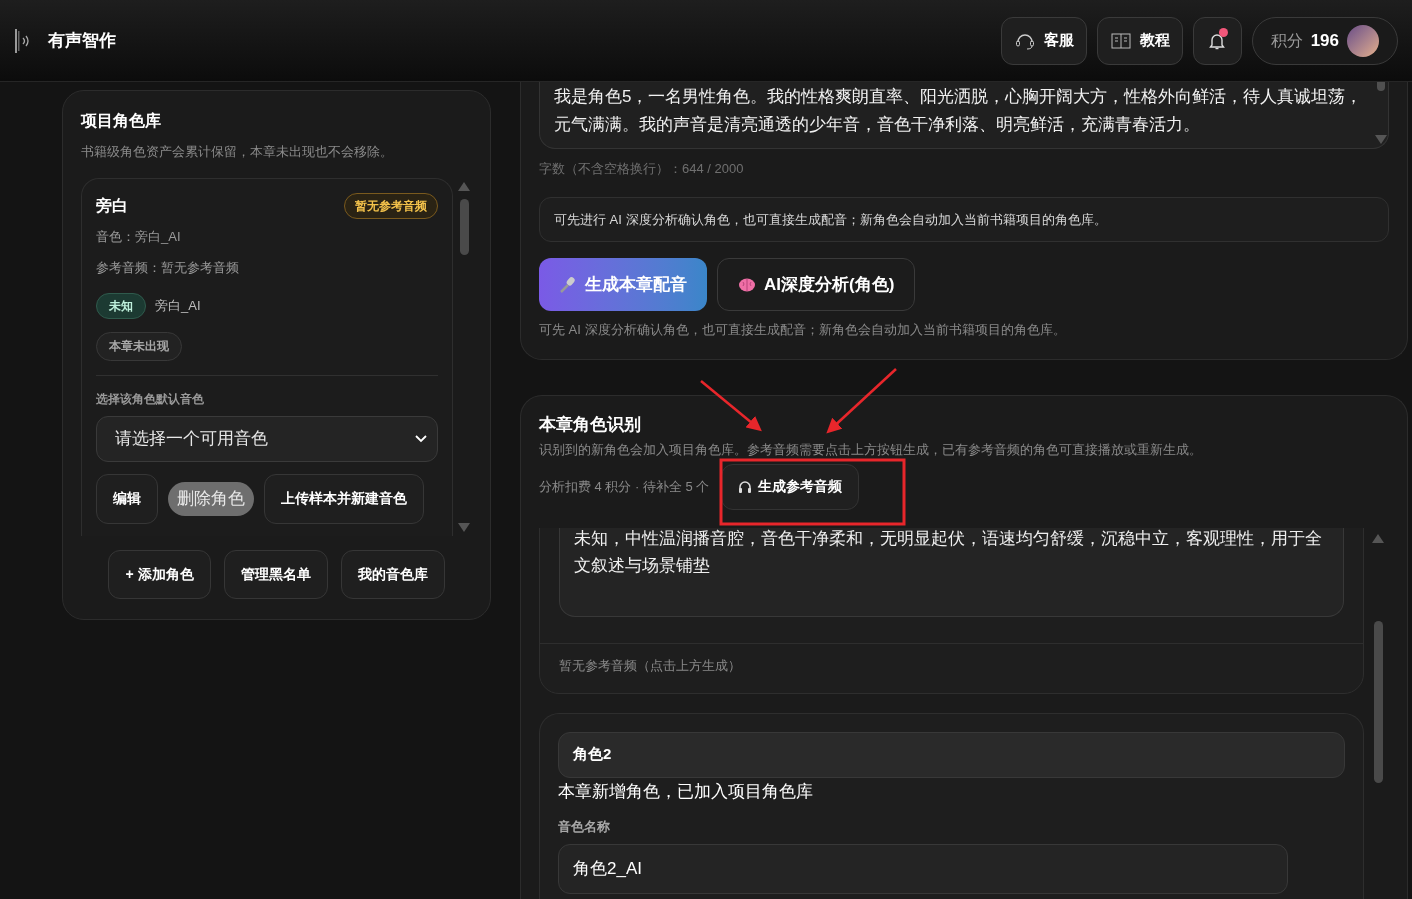 This screenshot has width=1412, height=899. Describe the element at coordinates (624, 486) in the screenshot. I see `cost-info: 分析扣费 4 积分 · 待补全 5 个` at that location.